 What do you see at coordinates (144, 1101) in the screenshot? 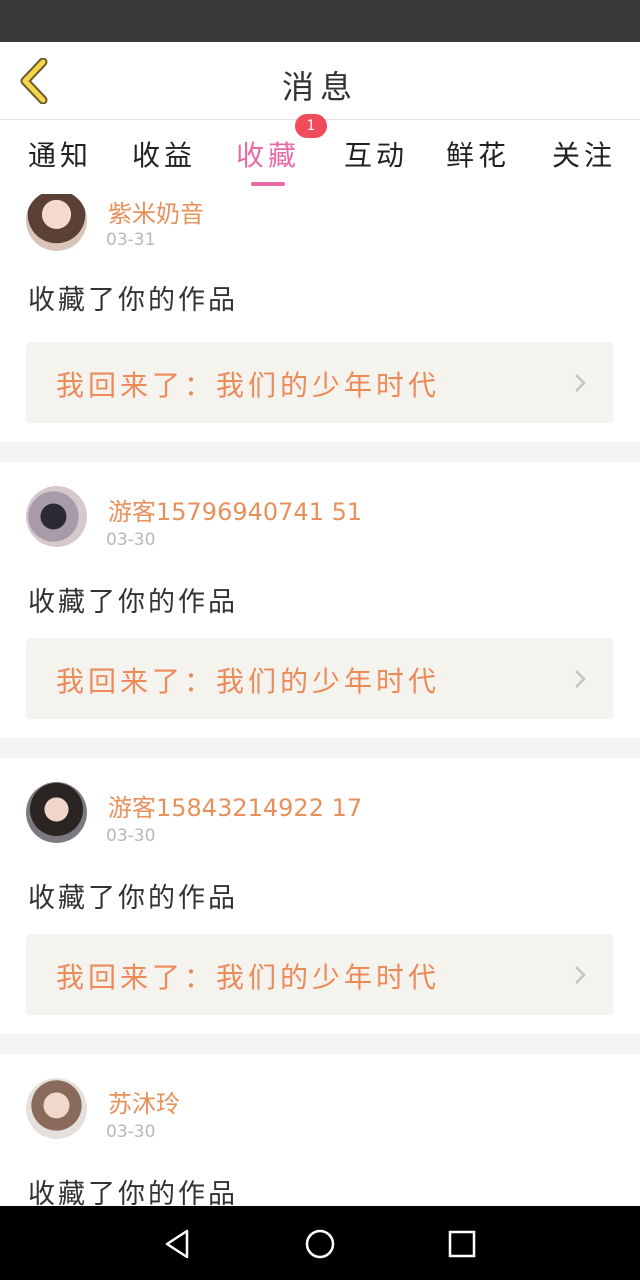
I see `username: 苏沐玲` at bounding box center [144, 1101].